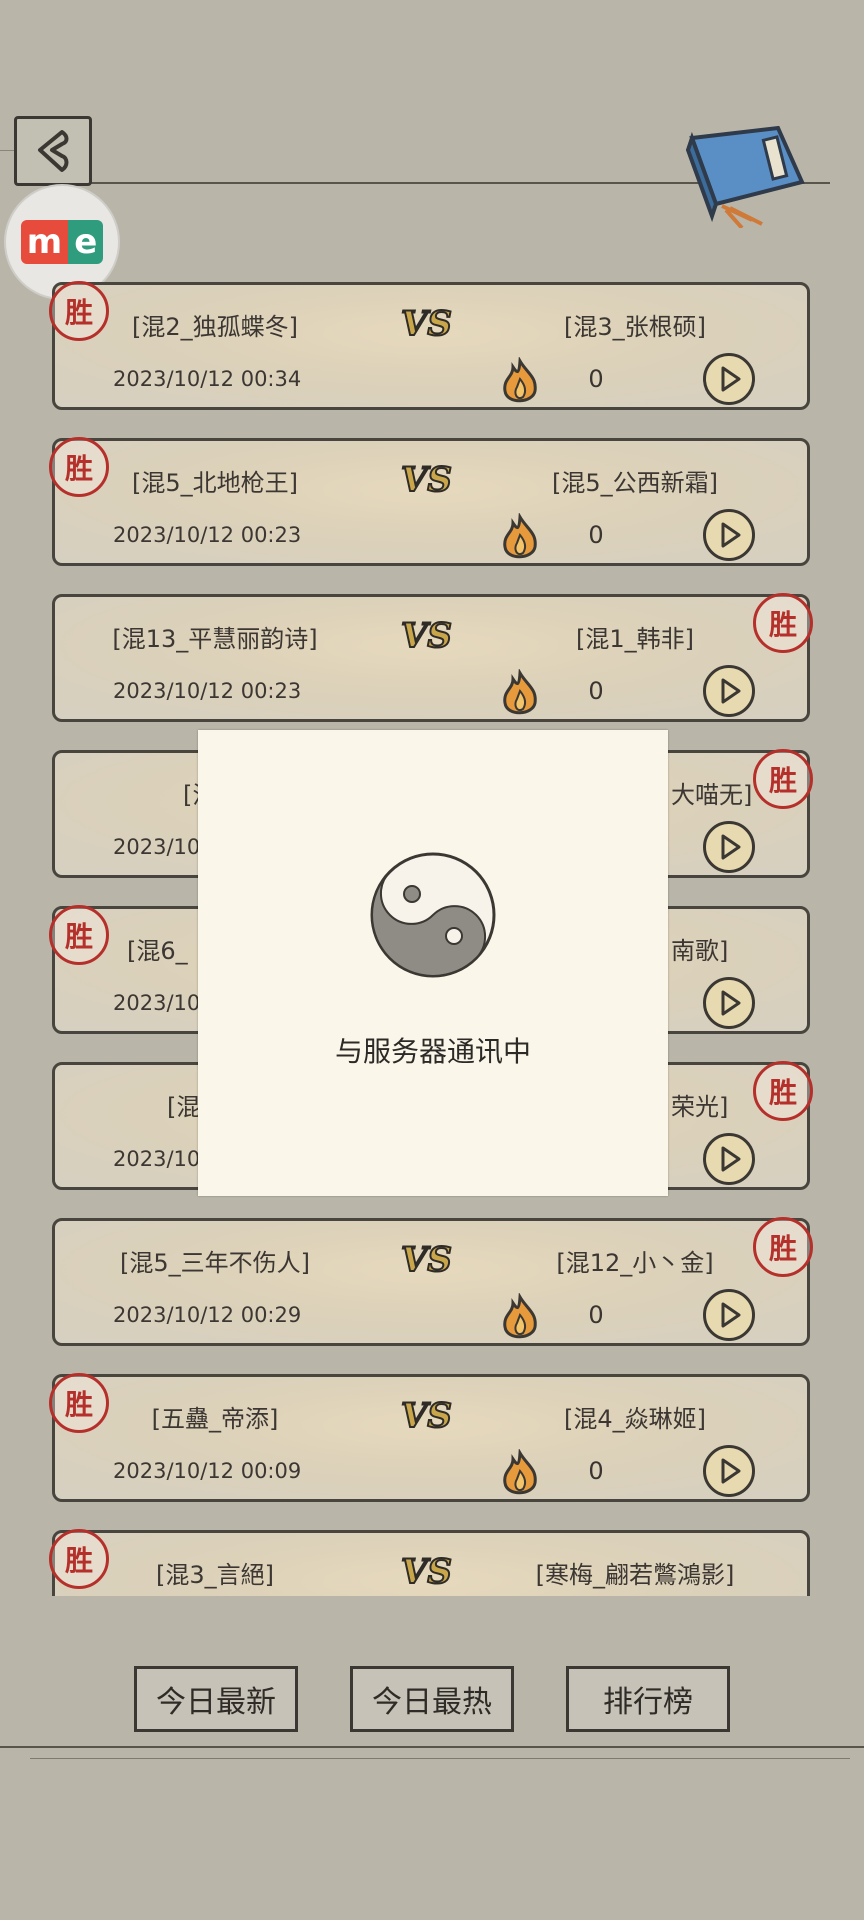 The image size is (864, 1920). I want to click on player-left-name: [混5_三年不伤人], so click(215, 1260).